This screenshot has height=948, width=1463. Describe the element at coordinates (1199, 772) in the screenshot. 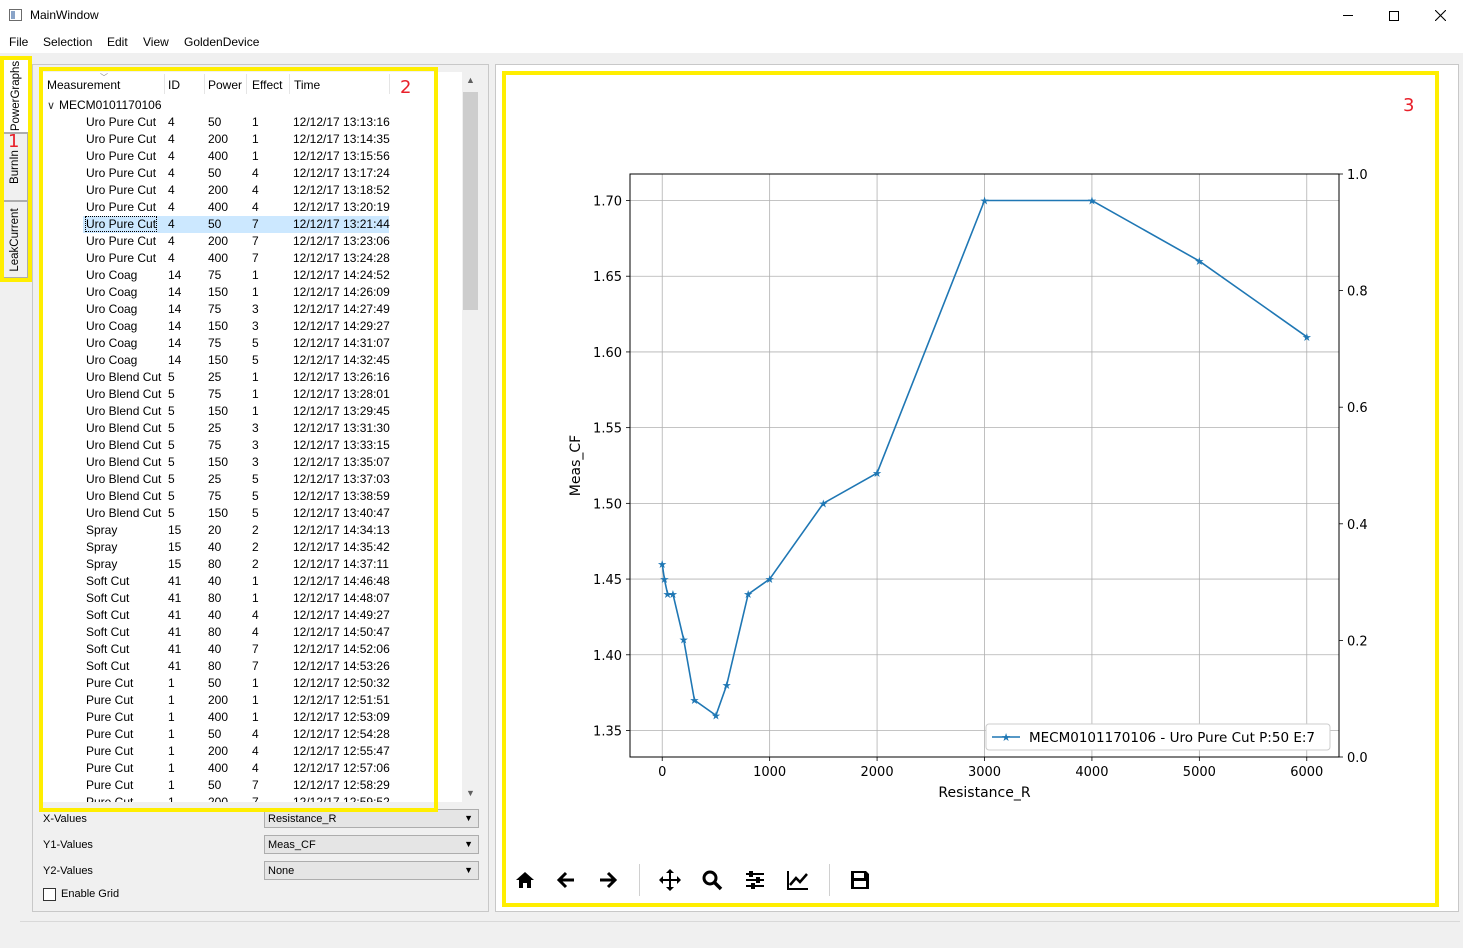

I see `x-tick-label: 5000` at that location.